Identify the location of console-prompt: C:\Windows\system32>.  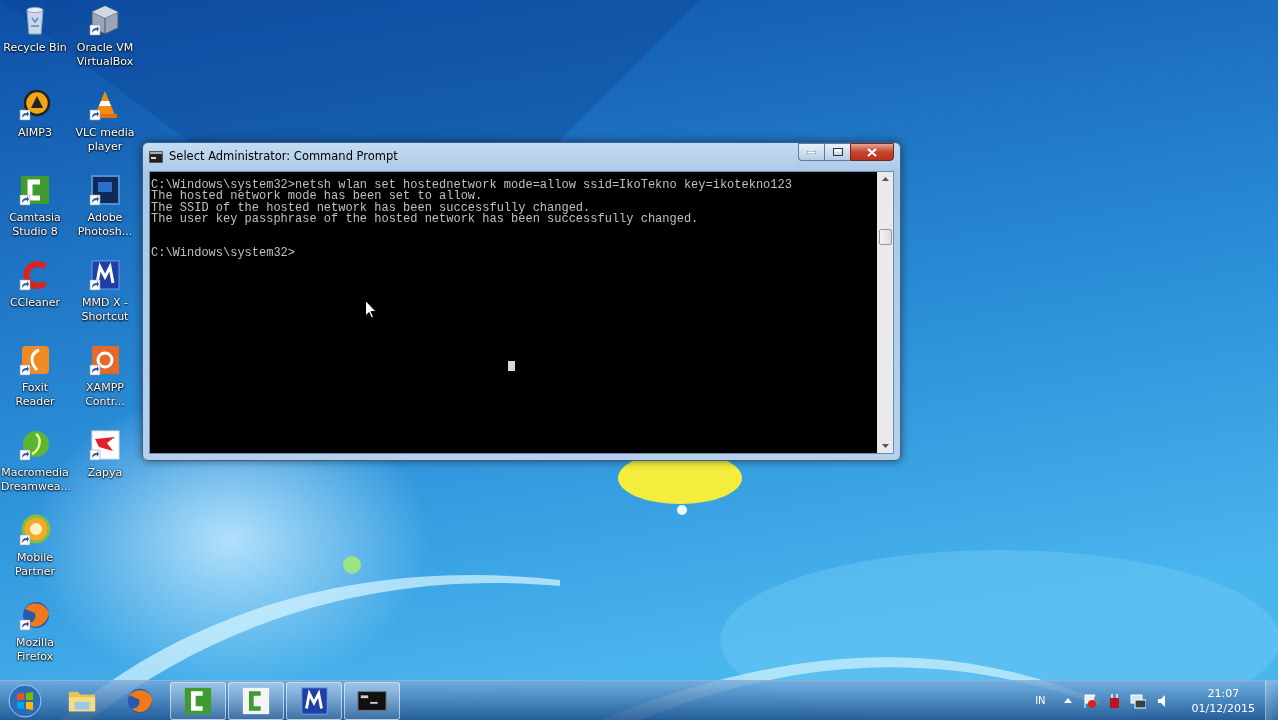
(224, 253).